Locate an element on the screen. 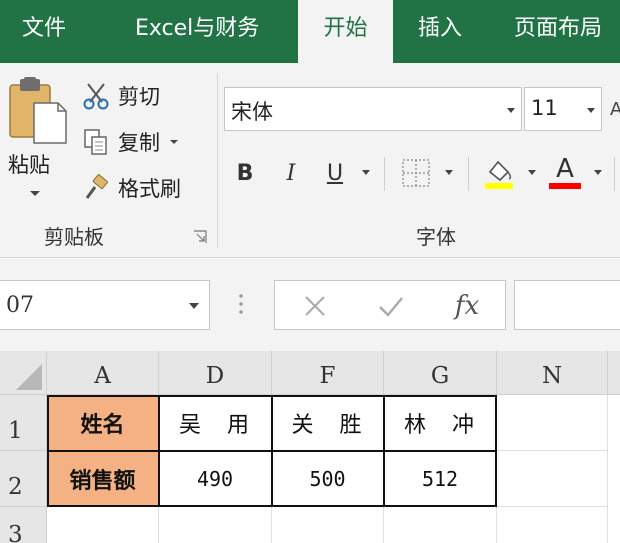  formula-buttons: fx is located at coordinates (390, 305).